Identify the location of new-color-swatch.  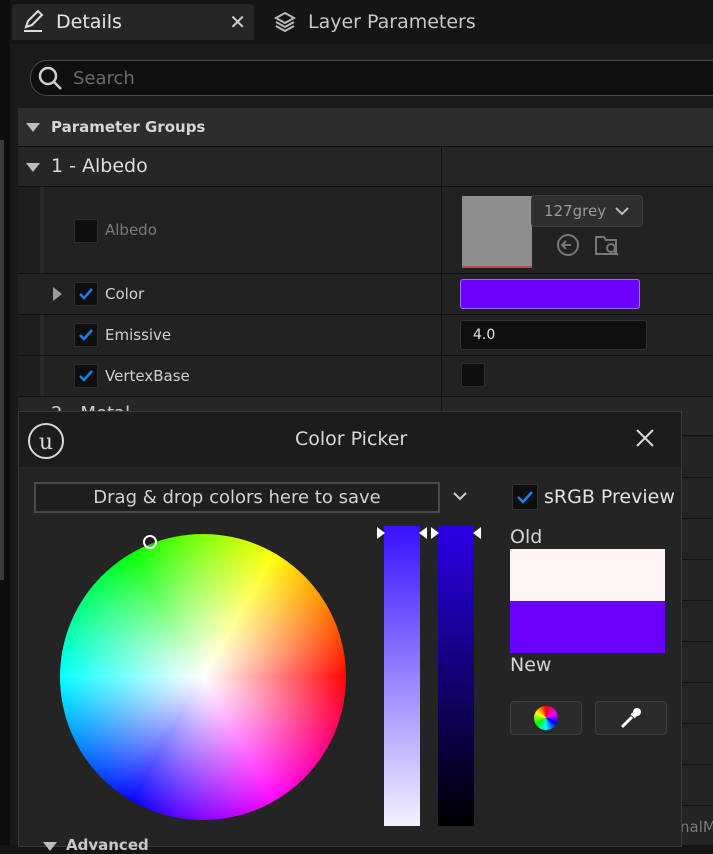
(587, 627).